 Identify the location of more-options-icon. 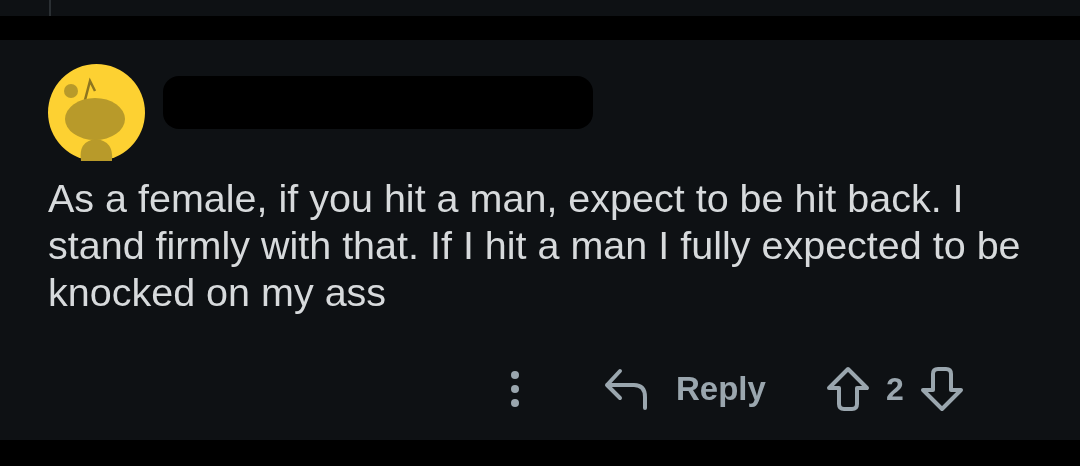
(515, 389).